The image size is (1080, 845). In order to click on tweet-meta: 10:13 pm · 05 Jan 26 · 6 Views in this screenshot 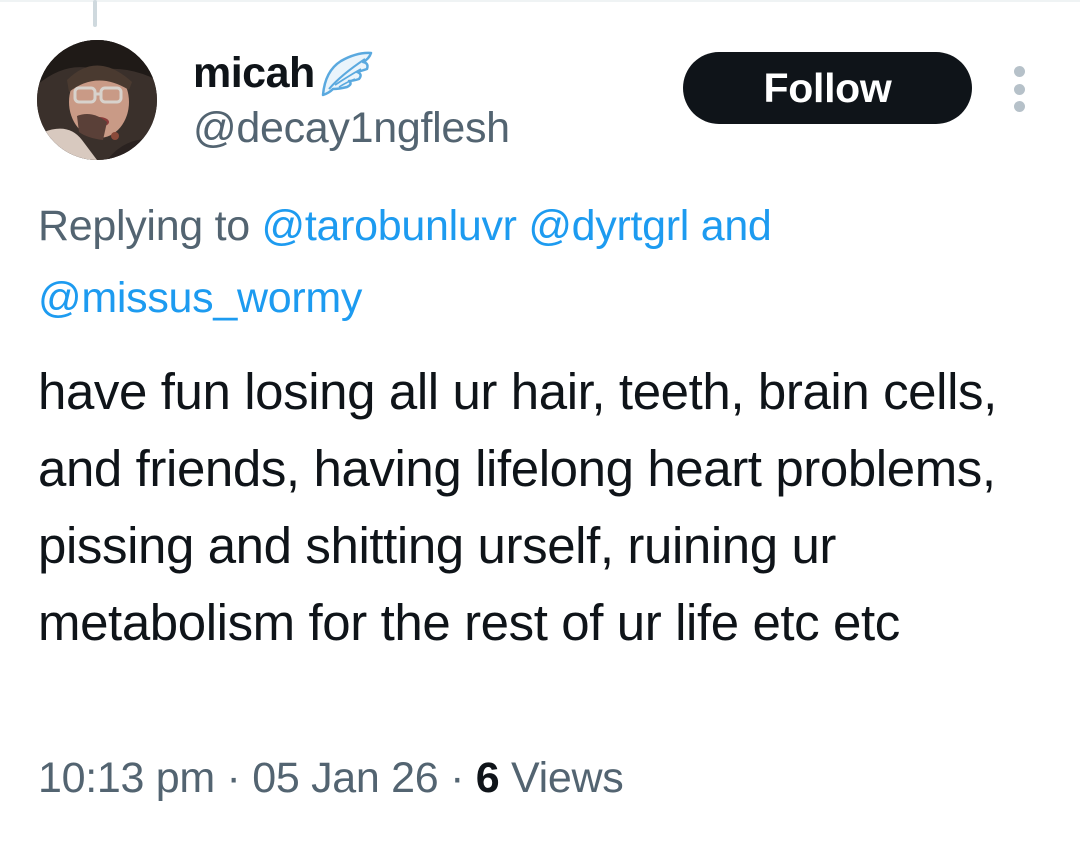, I will do `click(331, 778)`.